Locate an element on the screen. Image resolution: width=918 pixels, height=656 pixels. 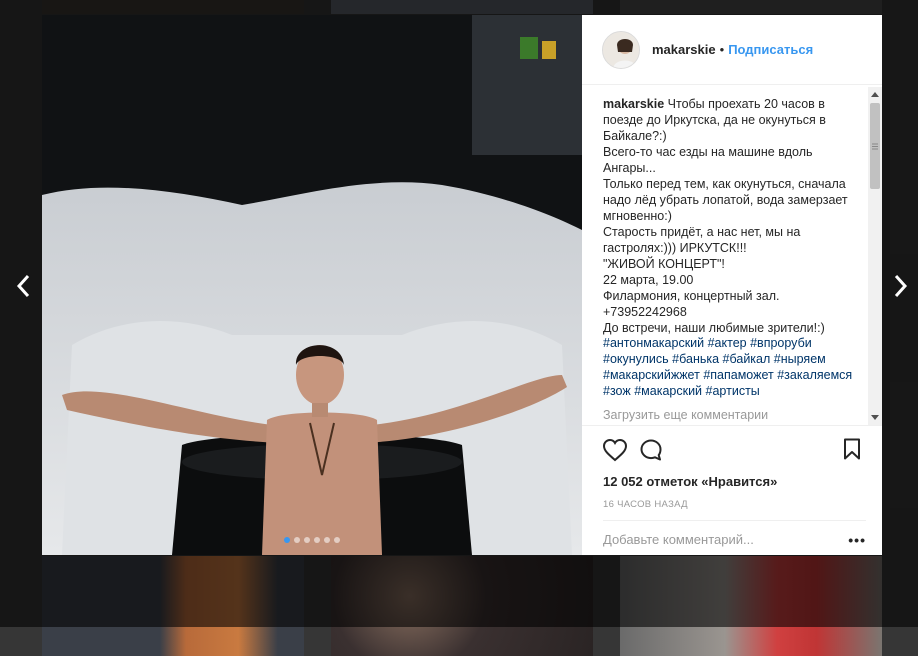
triangle-down-icon is located at coordinates (875, 417).